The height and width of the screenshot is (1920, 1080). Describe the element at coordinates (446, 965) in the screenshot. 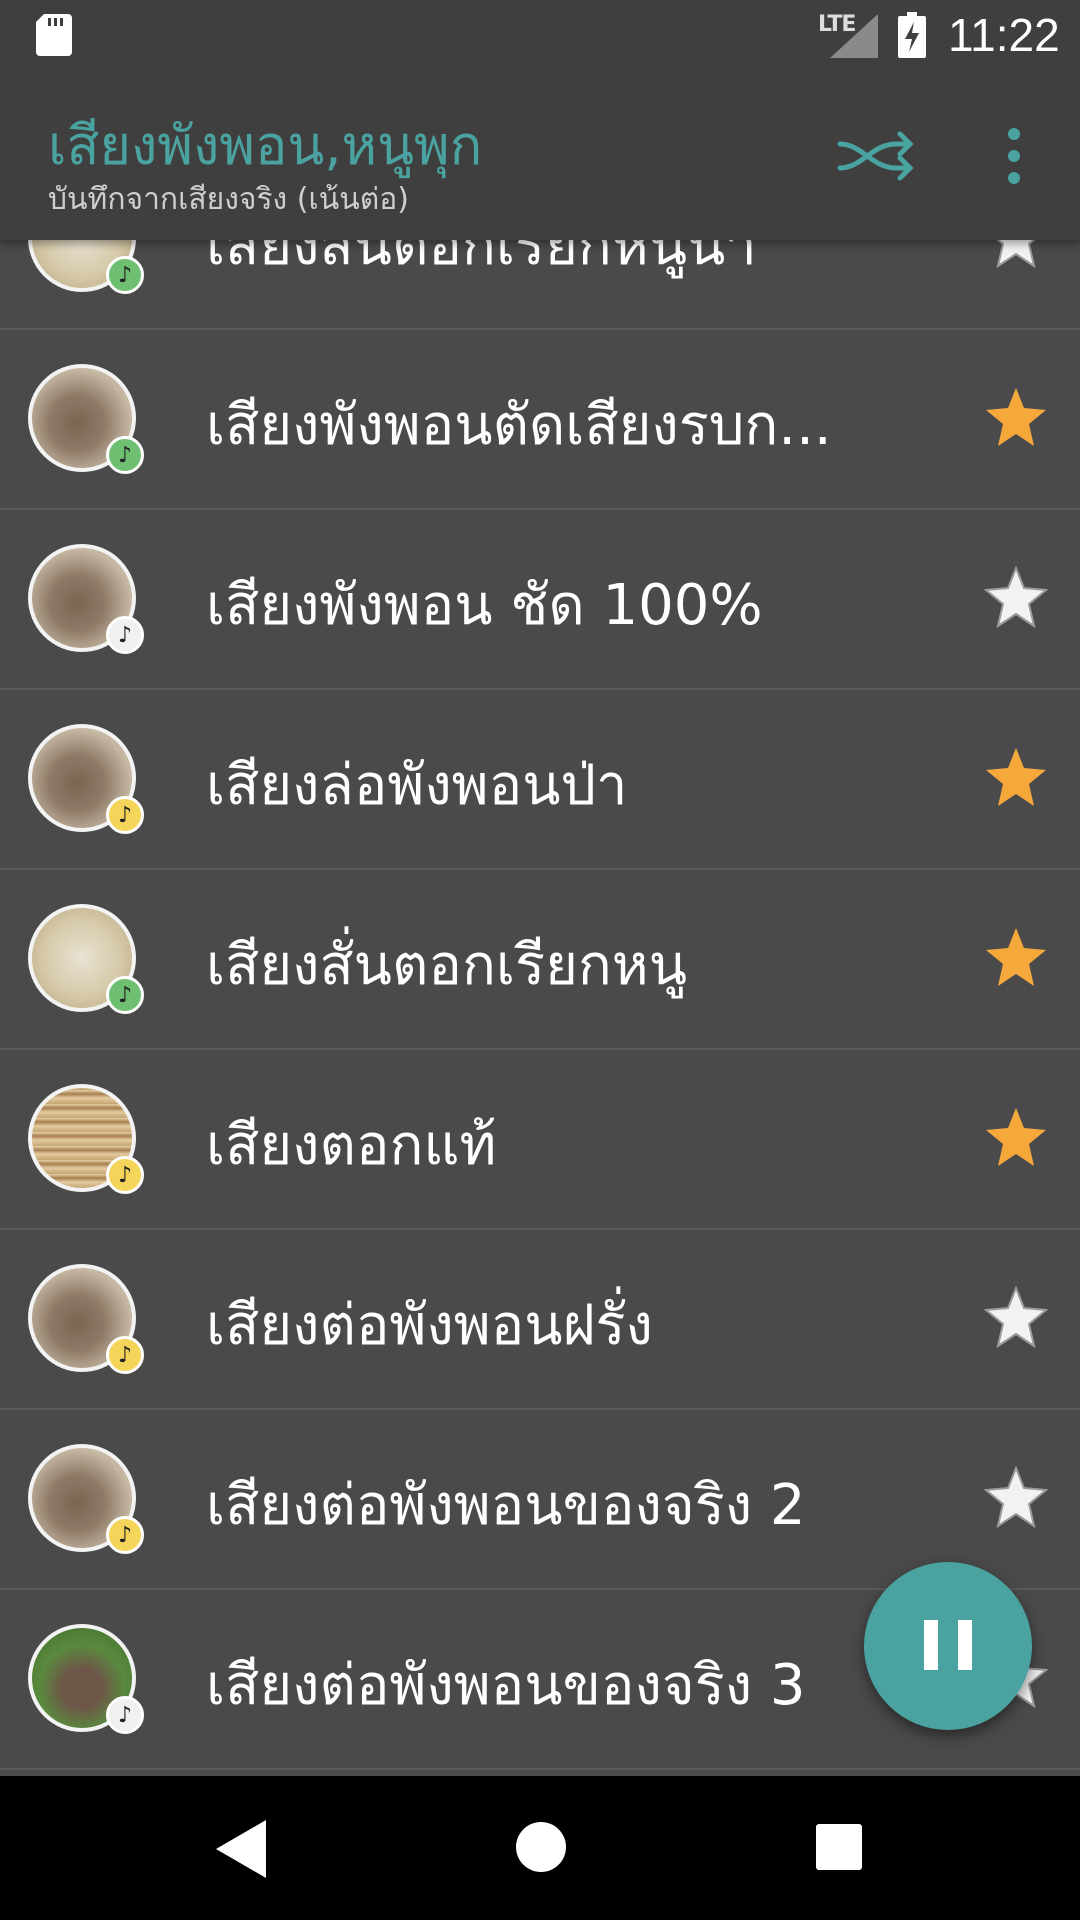

I see `item-label: เสียงสั่นตอกเรียกหนู` at that location.